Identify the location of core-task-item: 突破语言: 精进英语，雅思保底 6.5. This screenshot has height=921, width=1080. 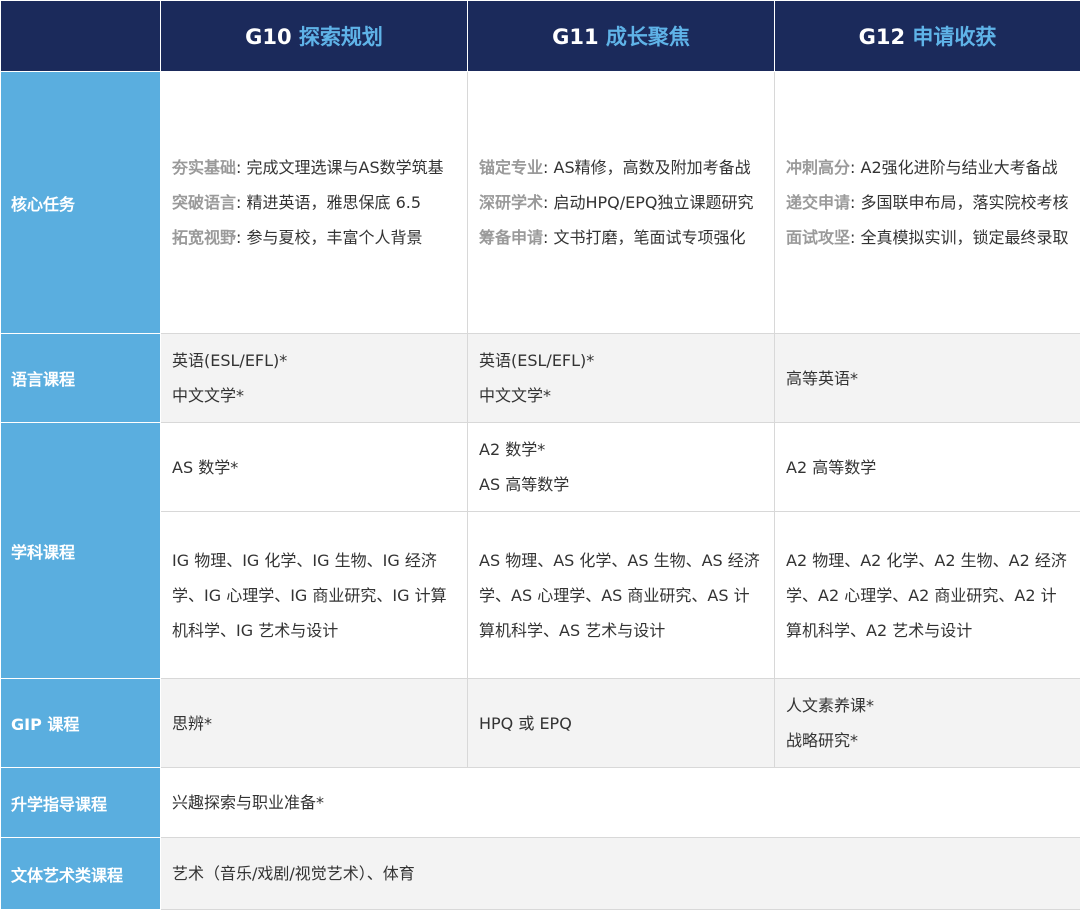
(314, 202).